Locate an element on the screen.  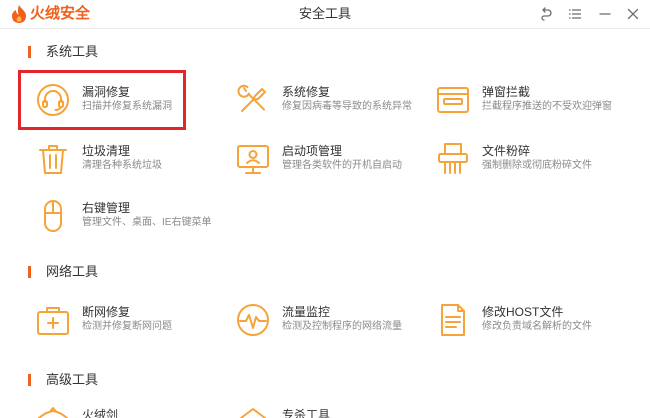
tool-traffic-monitor: 流量监控 检测及控制程序的网络流量 is located at coordinates (333, 320).